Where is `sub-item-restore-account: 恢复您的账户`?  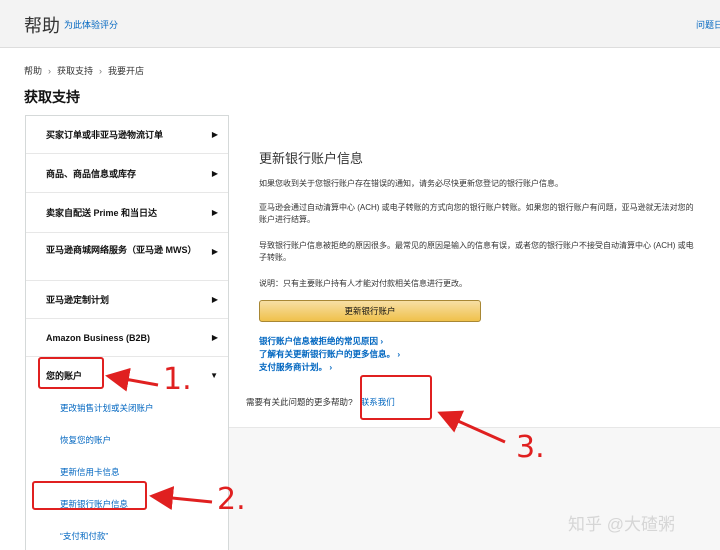
sub-item-restore-account: 恢复您的账户 is located at coordinates (127, 440).